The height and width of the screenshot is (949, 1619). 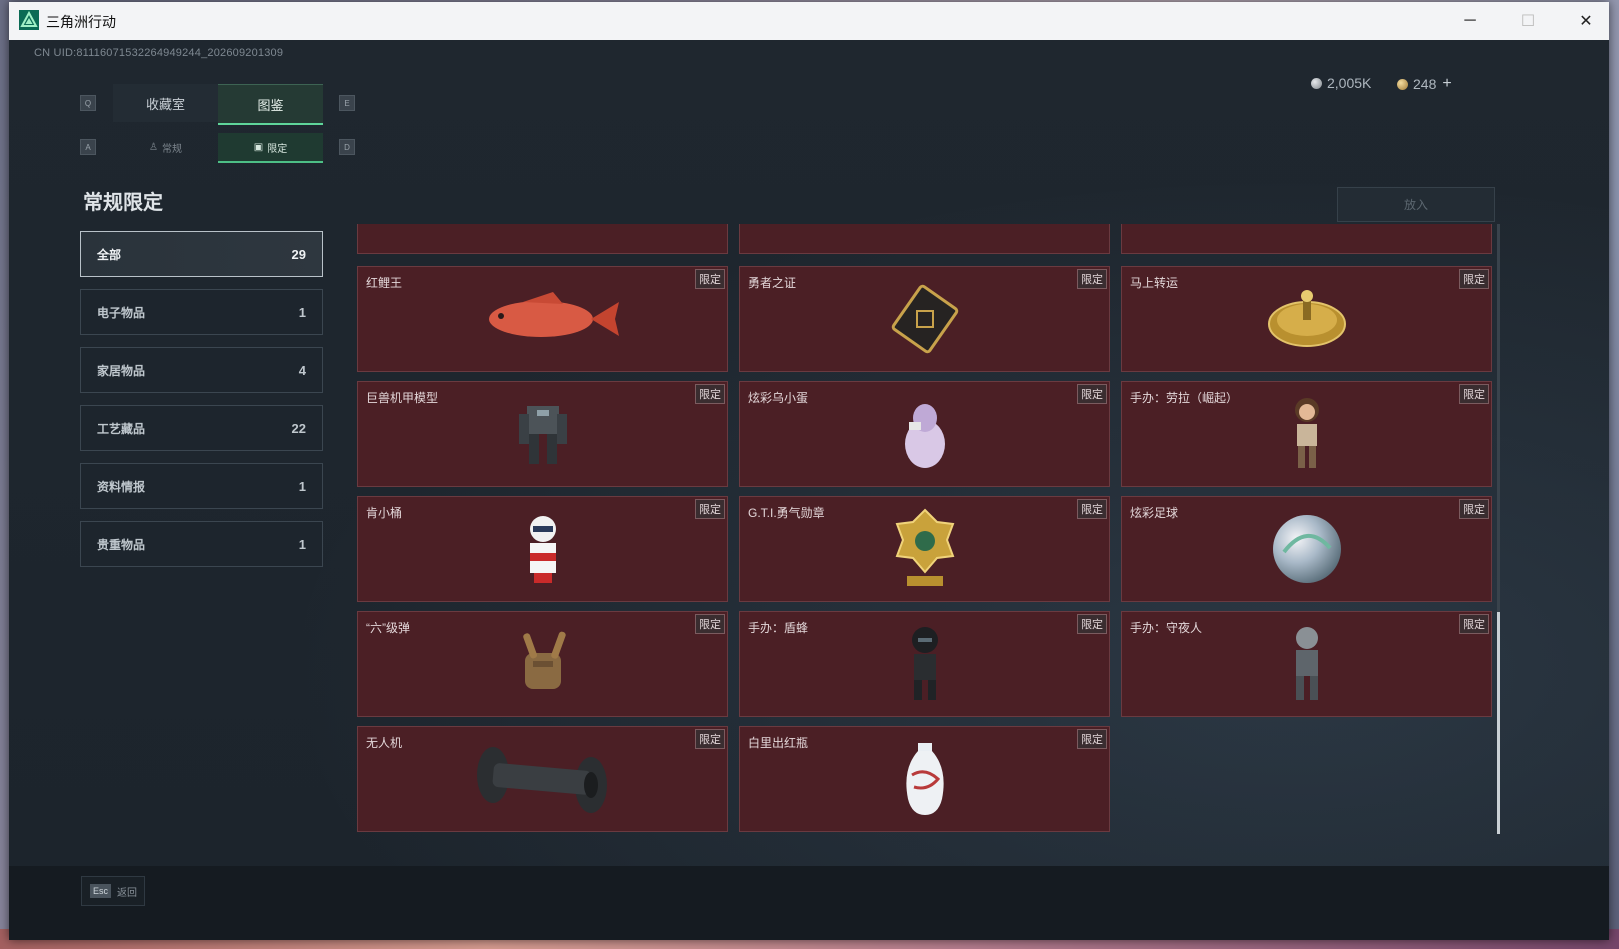 I want to click on item-name: 白里出红瓶, so click(x=778, y=743).